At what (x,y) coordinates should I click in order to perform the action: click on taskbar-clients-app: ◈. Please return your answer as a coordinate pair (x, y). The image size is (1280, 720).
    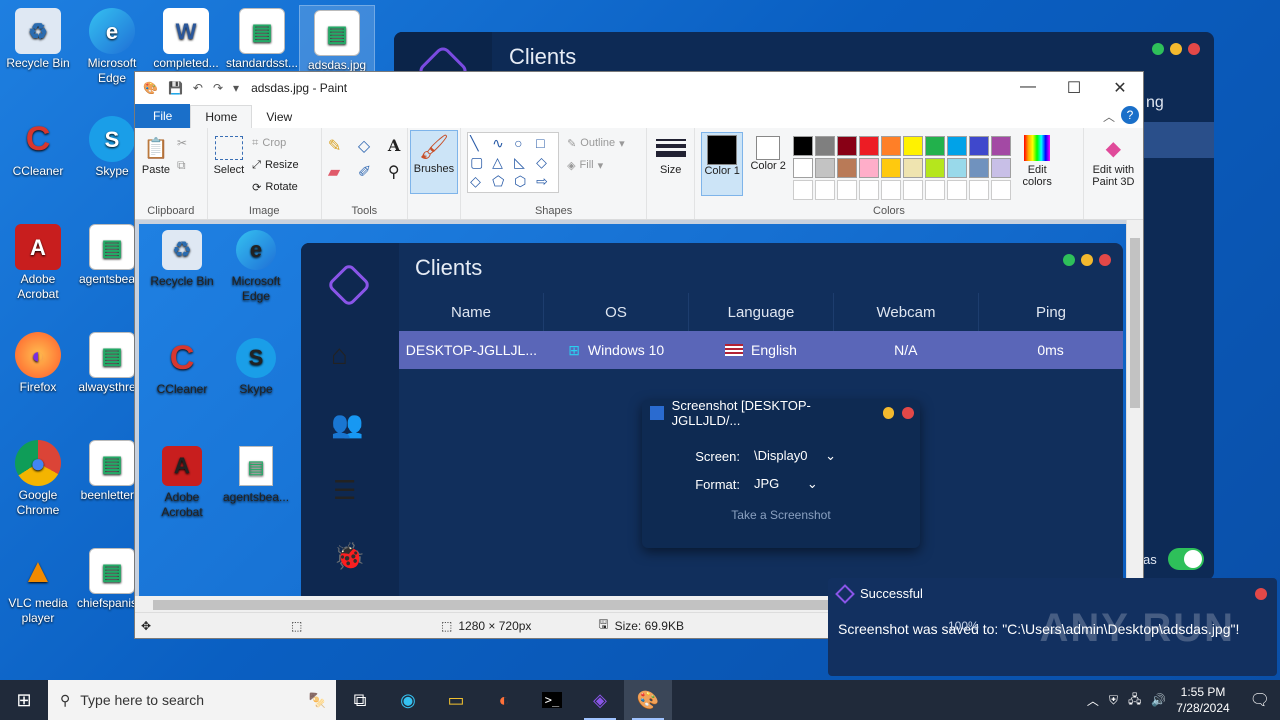
    Looking at the image, I should click on (600, 700).